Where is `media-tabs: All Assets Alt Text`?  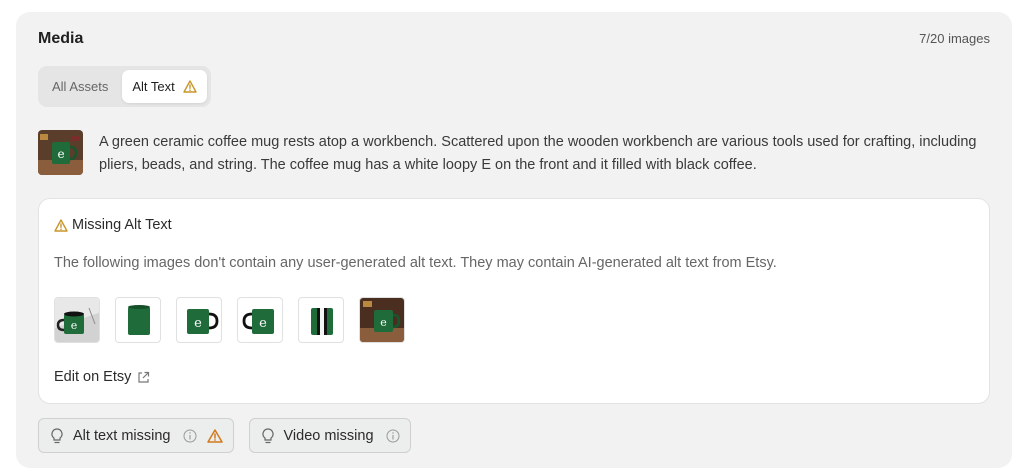 media-tabs: All Assets Alt Text is located at coordinates (124, 86).